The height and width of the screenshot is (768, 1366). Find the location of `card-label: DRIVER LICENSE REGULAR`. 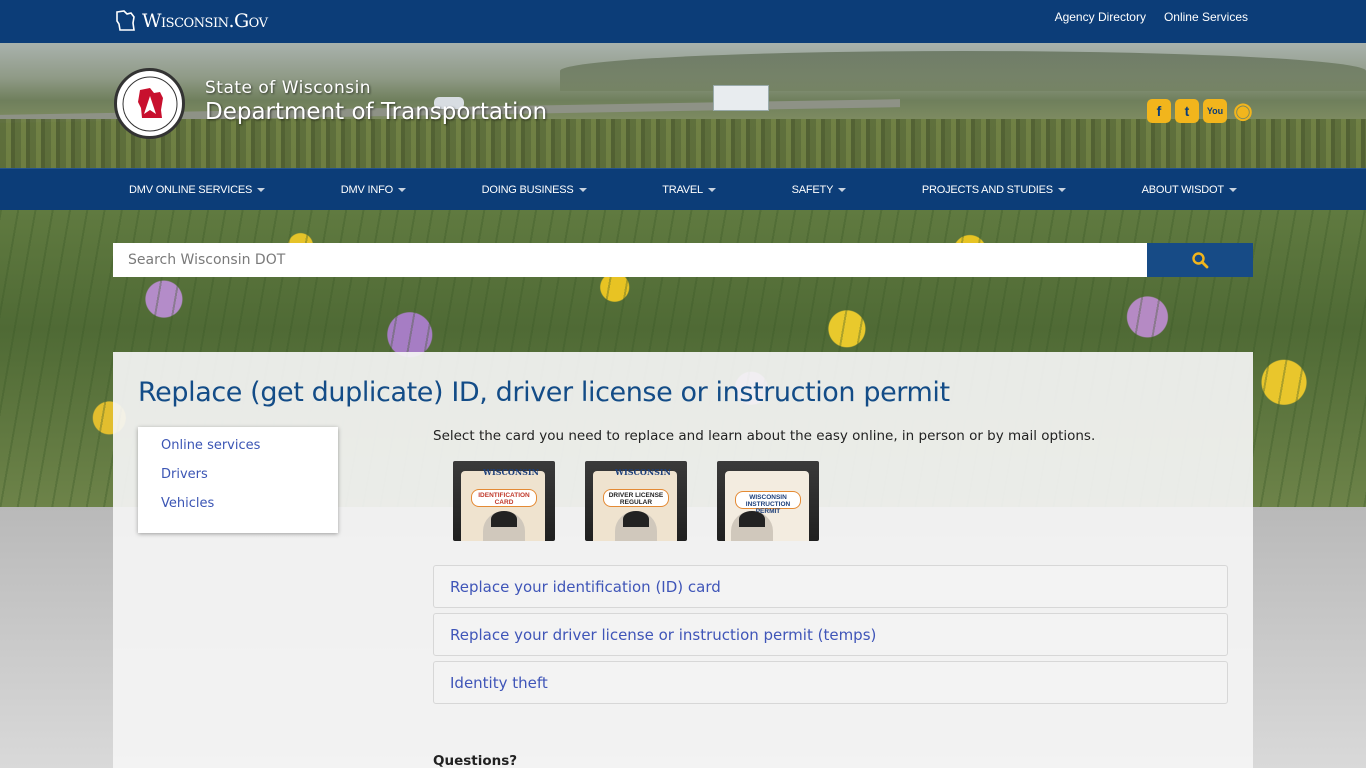

card-label: DRIVER LICENSE REGULAR is located at coordinates (636, 498).